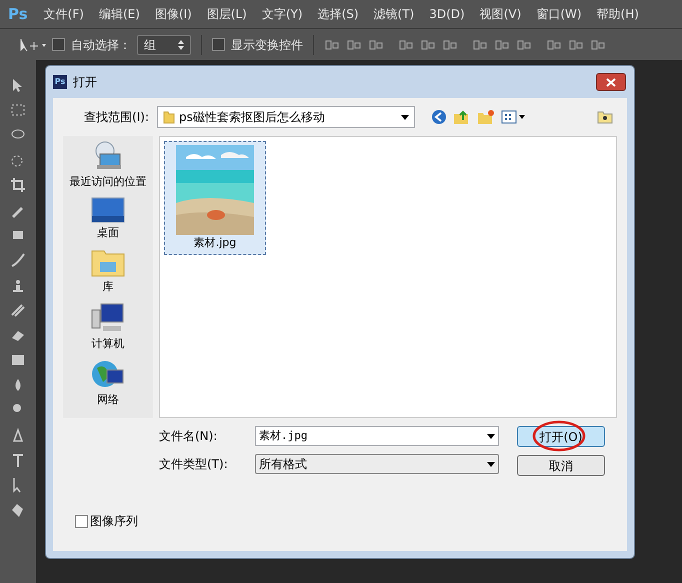 The image size is (682, 583). I want to click on place-item: 计算机, so click(108, 327).